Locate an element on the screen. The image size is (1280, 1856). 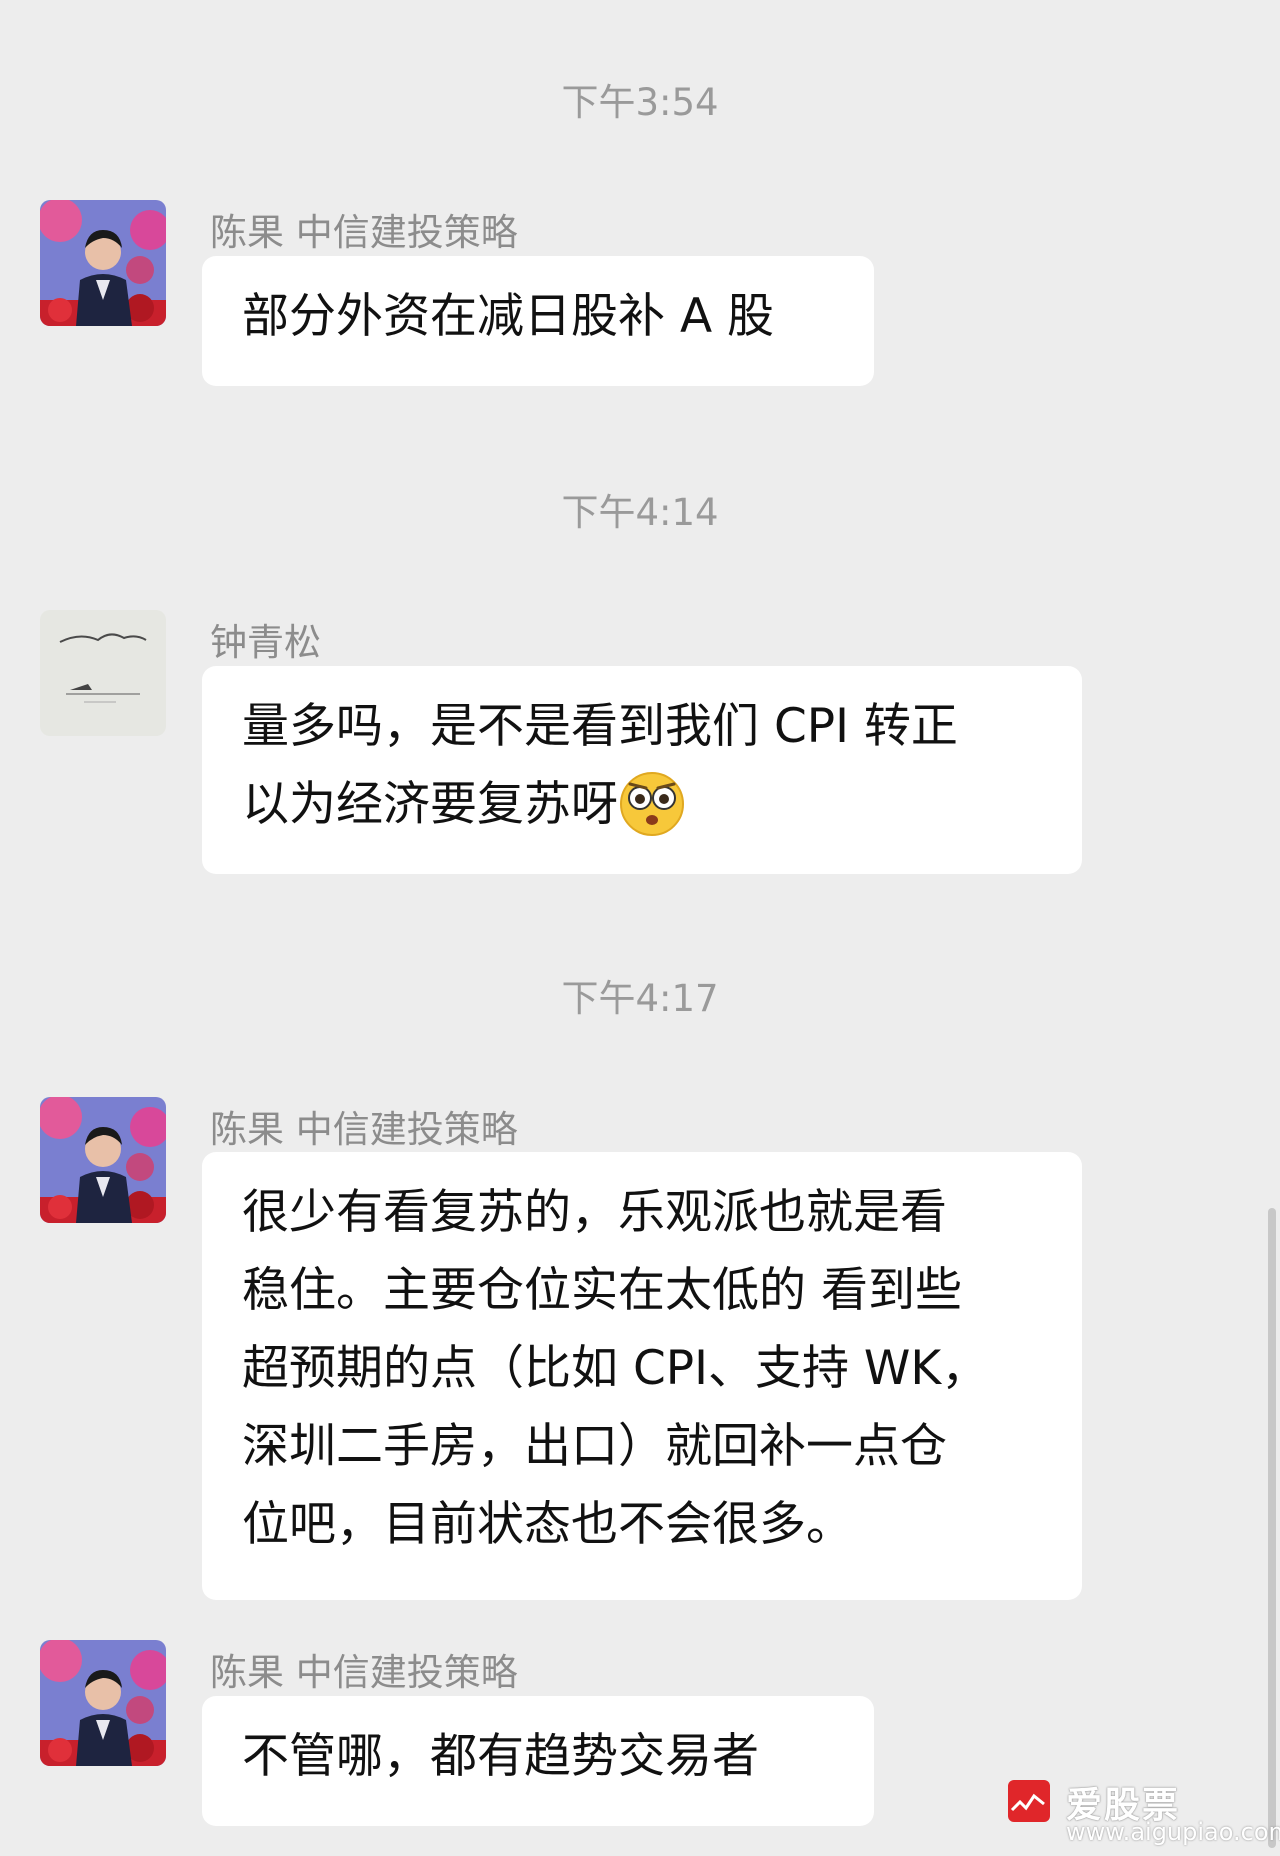
message-text: 不管哪，都有趋势交易者 is located at coordinates (500, 1756).